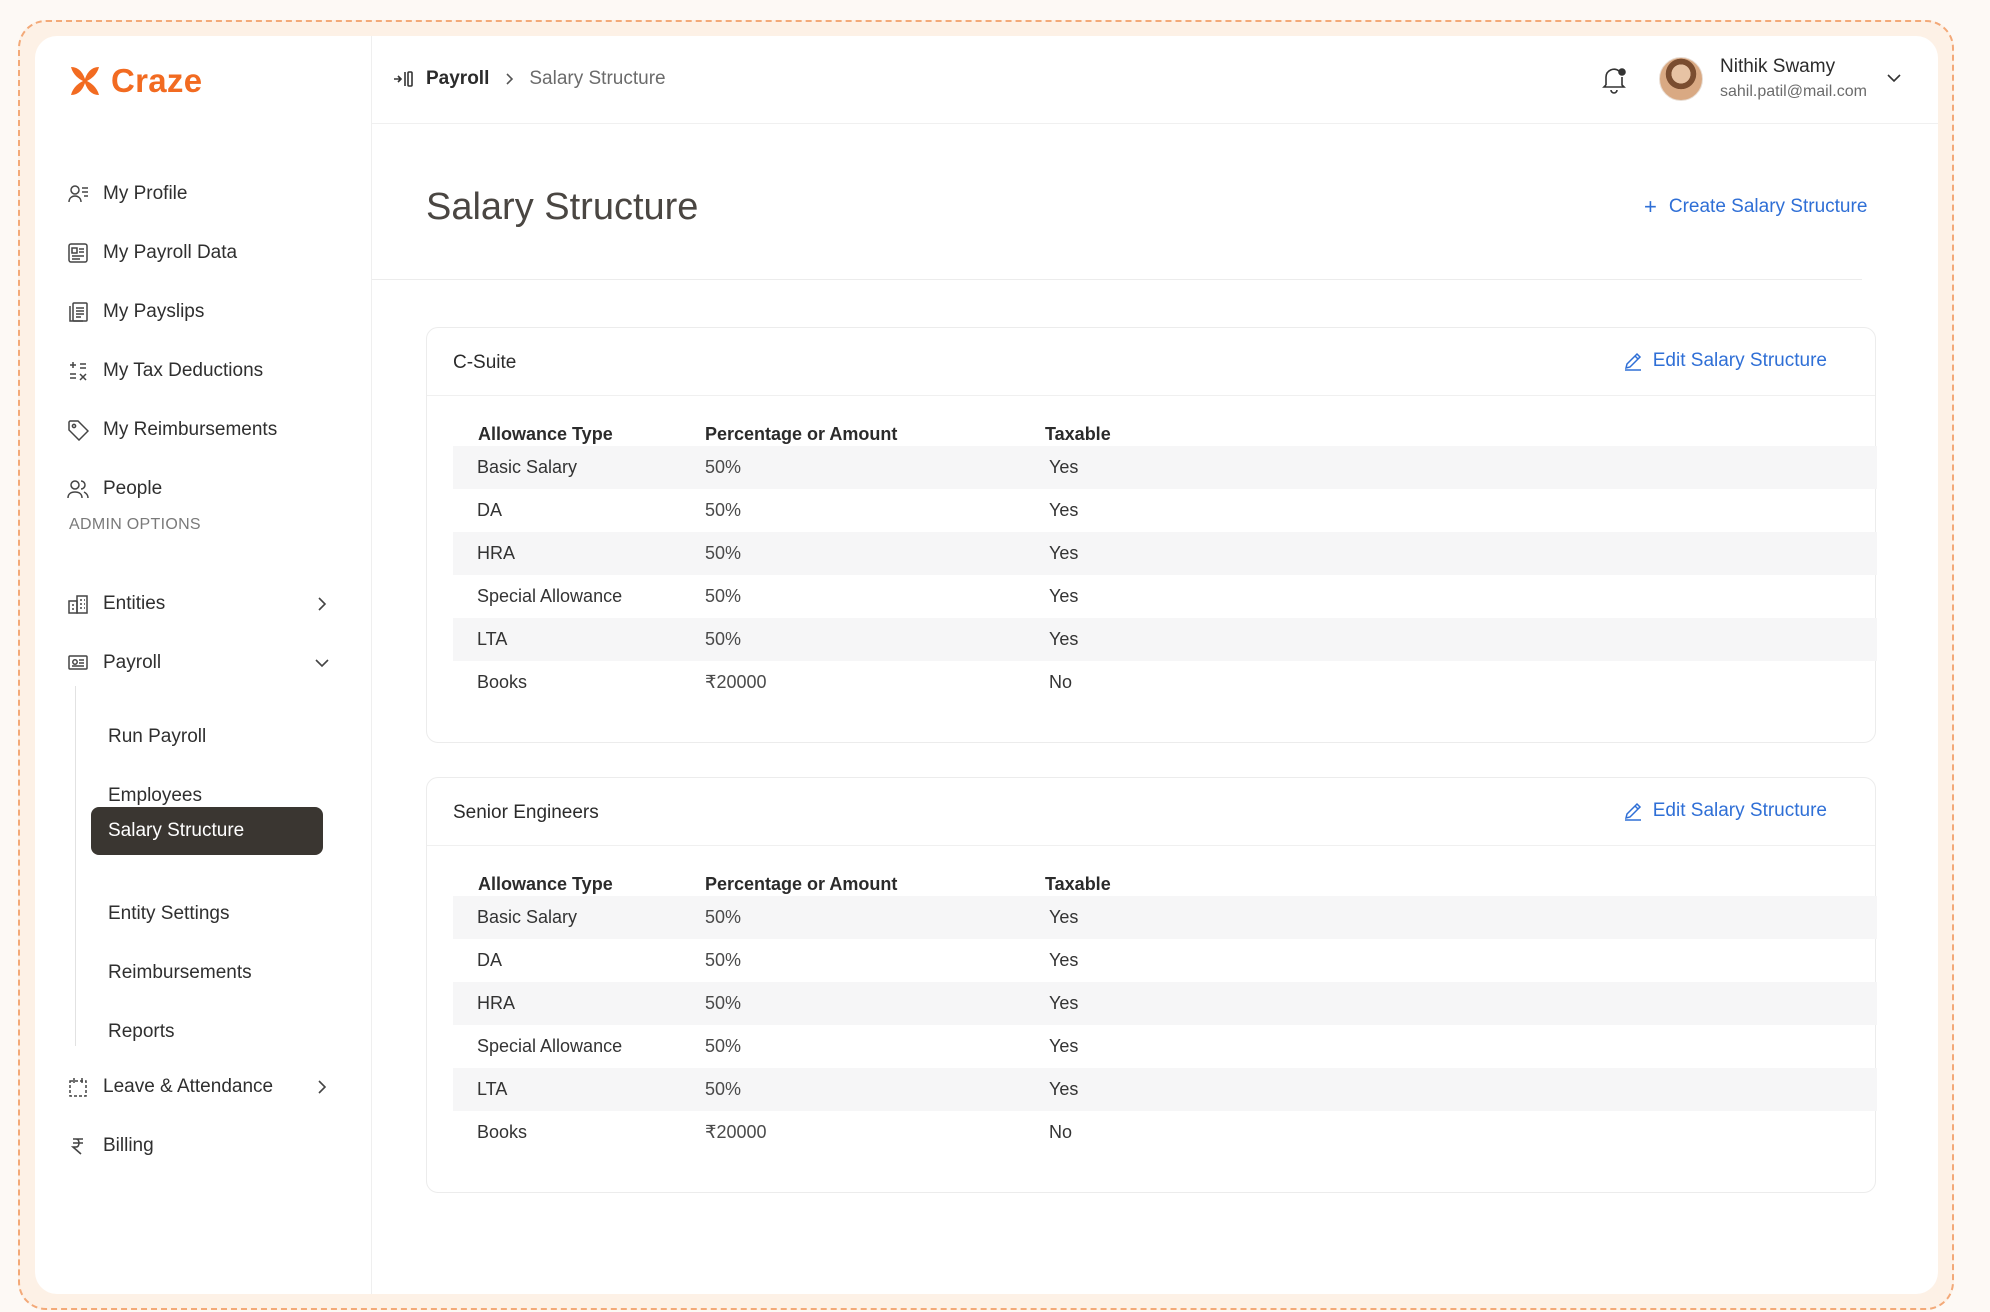 The height and width of the screenshot is (1312, 1990). What do you see at coordinates (75, 866) in the screenshot?
I see `submenu-line` at bounding box center [75, 866].